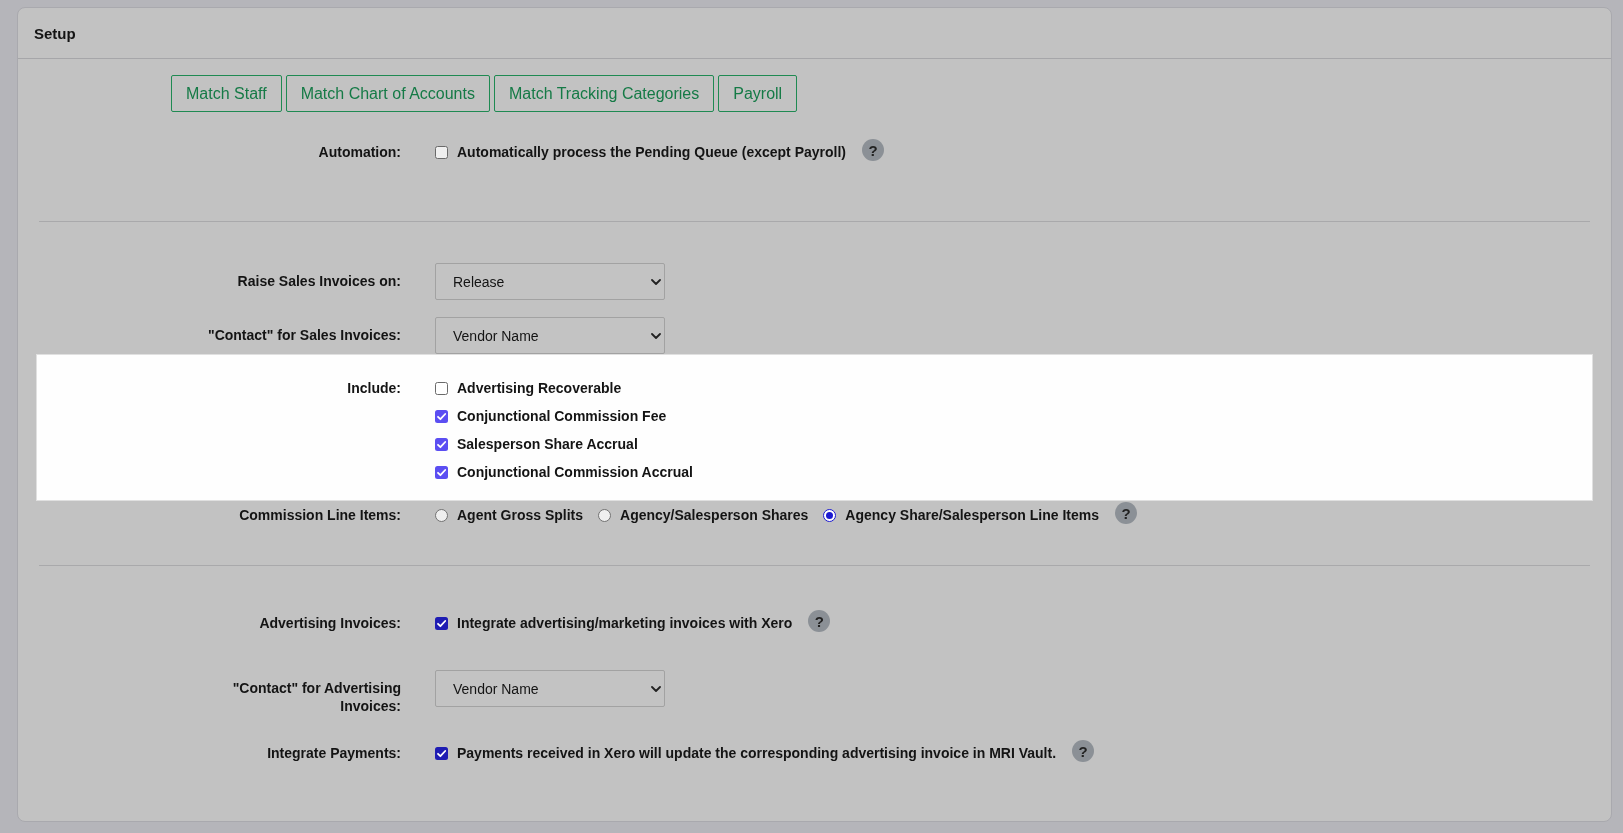 The width and height of the screenshot is (1623, 833). Describe the element at coordinates (316, 697) in the screenshot. I see `field-label: "Contact" for Advertising Invoices:` at that location.